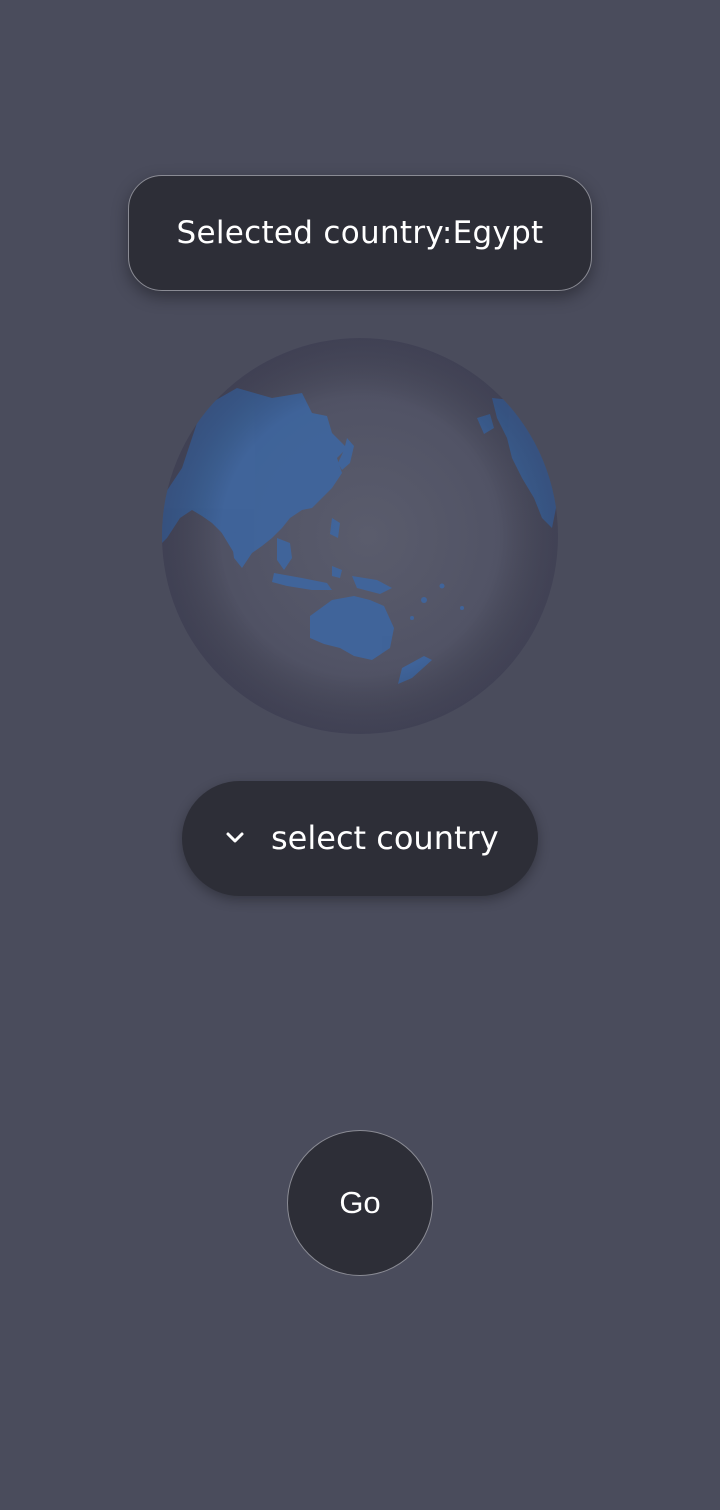 The height and width of the screenshot is (1510, 720). I want to click on chevron-down-icon, so click(235, 837).